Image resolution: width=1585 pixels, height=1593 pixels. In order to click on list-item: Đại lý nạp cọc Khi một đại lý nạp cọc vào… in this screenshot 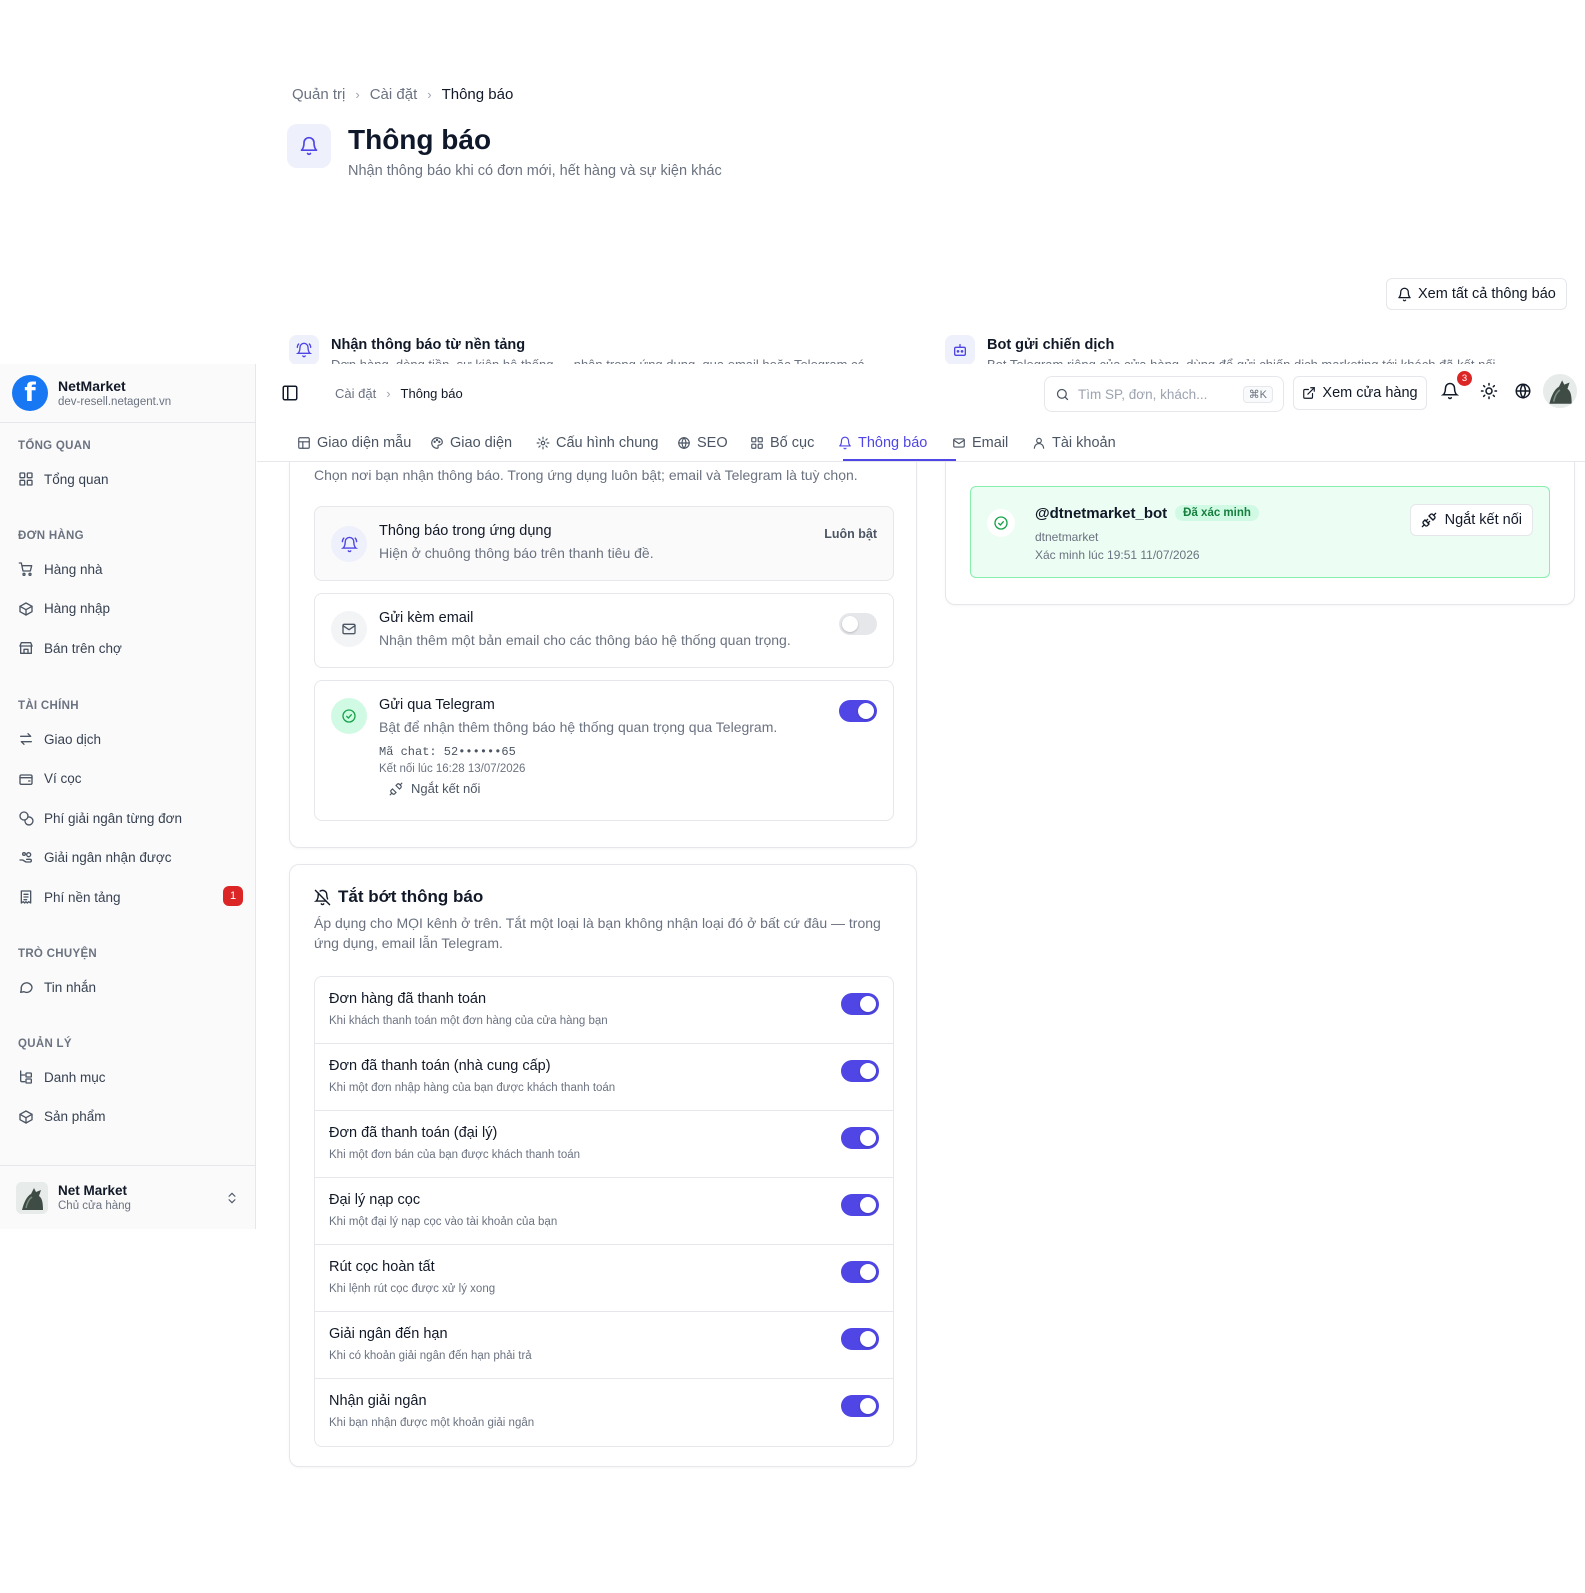, I will do `click(604, 1211)`.